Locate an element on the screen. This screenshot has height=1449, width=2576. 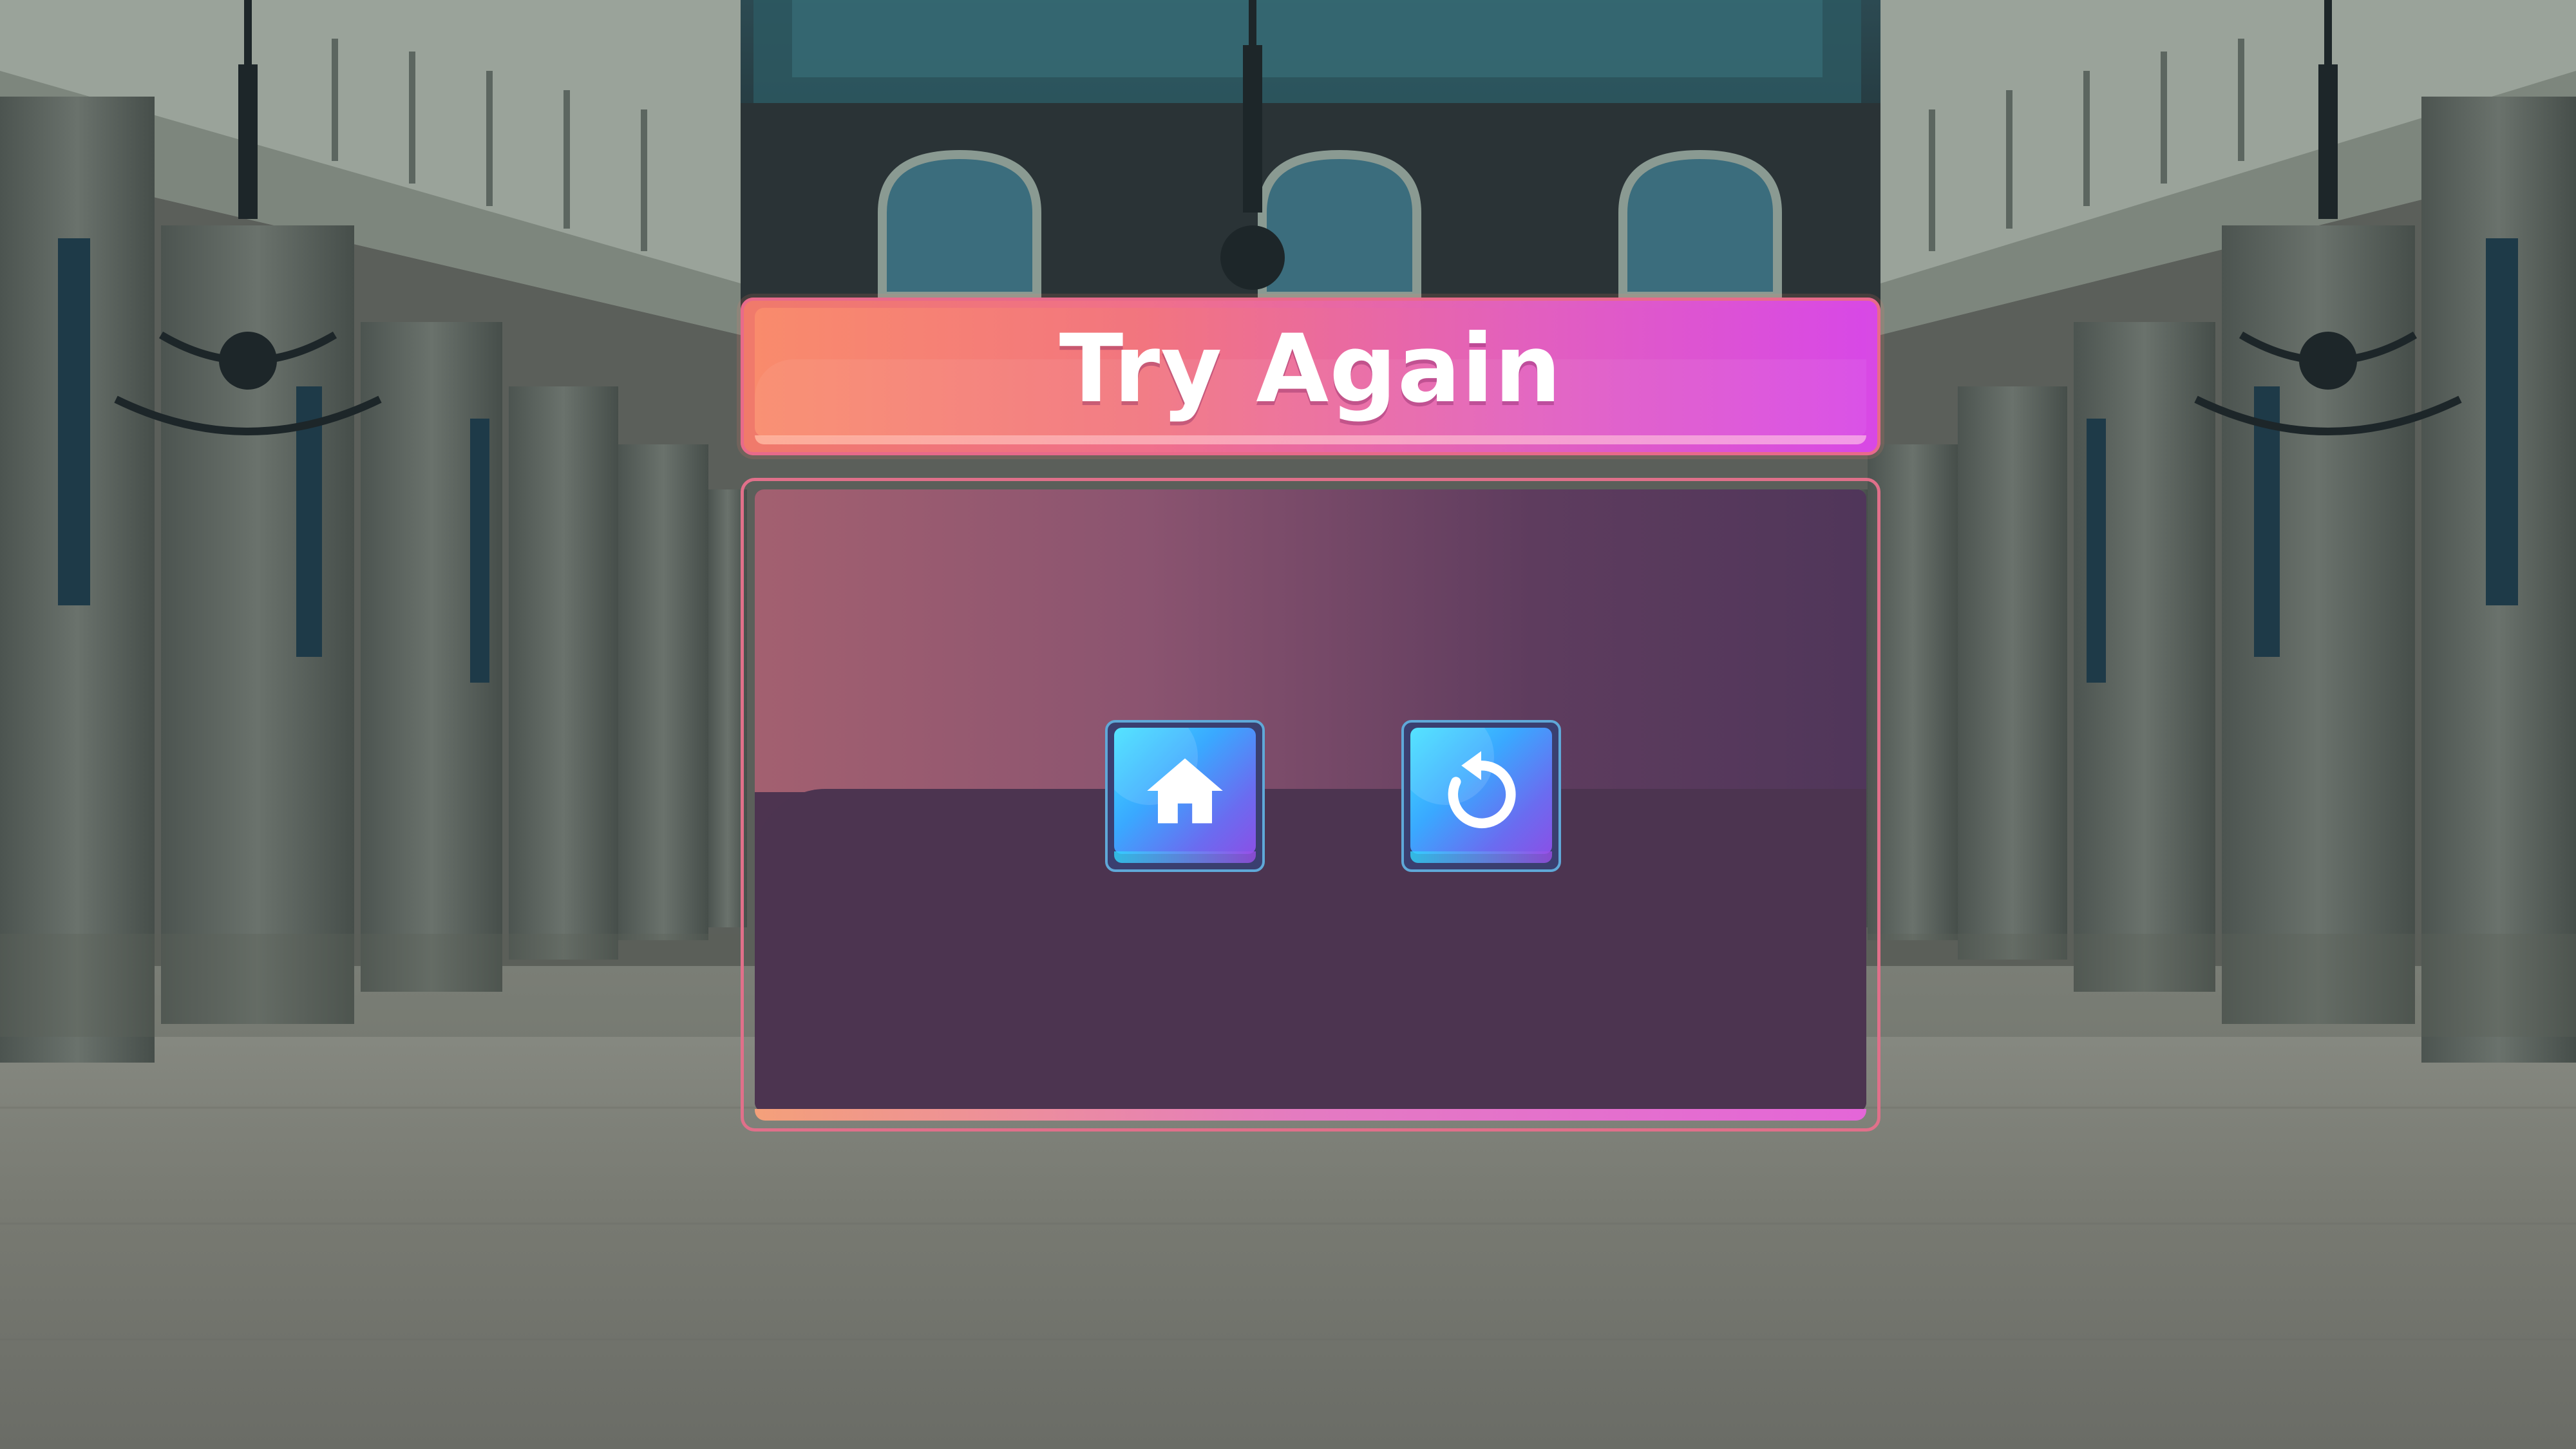
home-button is located at coordinates (1185, 796).